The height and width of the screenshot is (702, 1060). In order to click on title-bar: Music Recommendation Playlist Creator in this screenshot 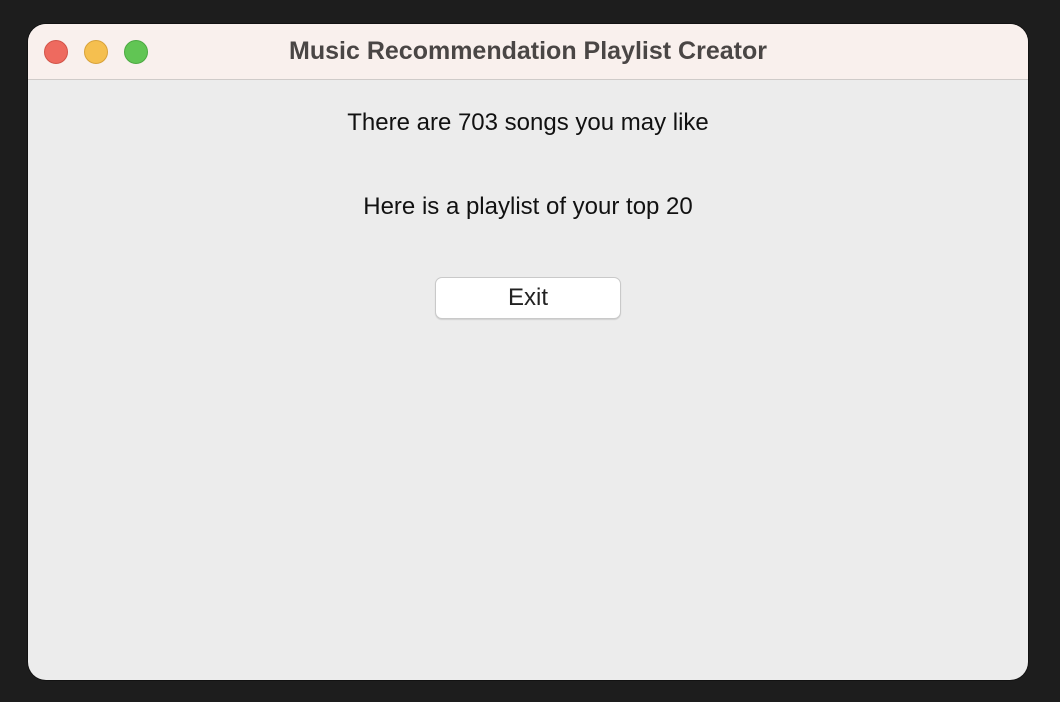, I will do `click(528, 52)`.